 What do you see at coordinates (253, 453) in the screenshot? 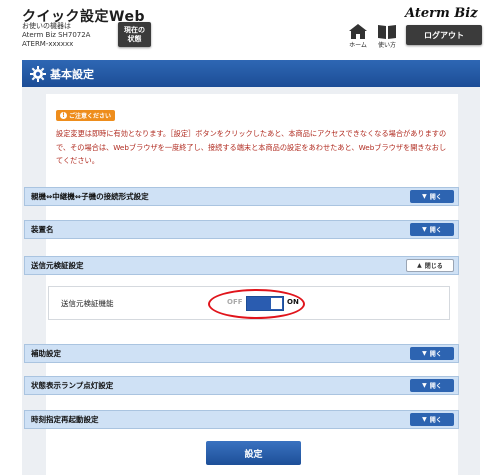
I see `save-button: 設定` at bounding box center [253, 453].